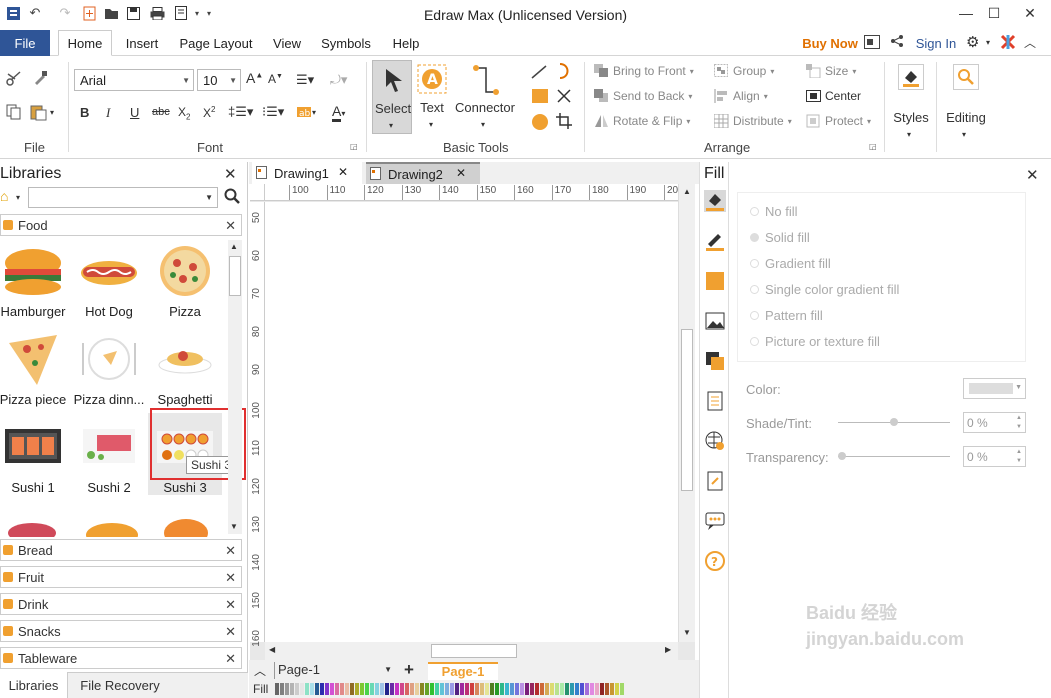 This screenshot has height=698, width=1051. What do you see at coordinates (121, 577) in the screenshot?
I see `library-category-fruit: Fruit ✕` at bounding box center [121, 577].